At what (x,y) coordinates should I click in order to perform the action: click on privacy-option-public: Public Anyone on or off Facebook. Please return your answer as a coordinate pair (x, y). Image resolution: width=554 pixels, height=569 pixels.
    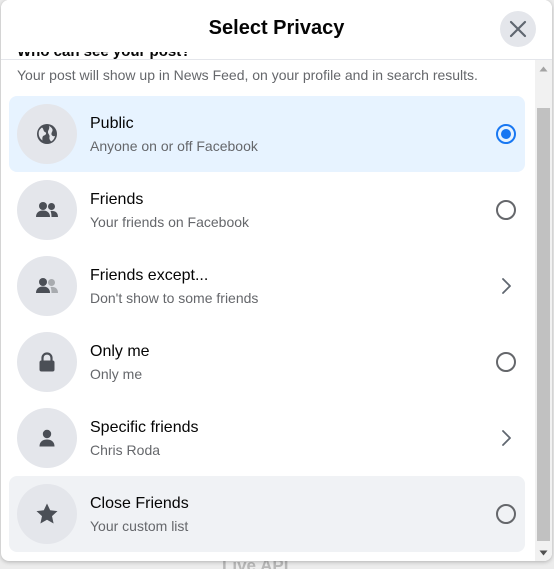
    Looking at the image, I should click on (267, 134).